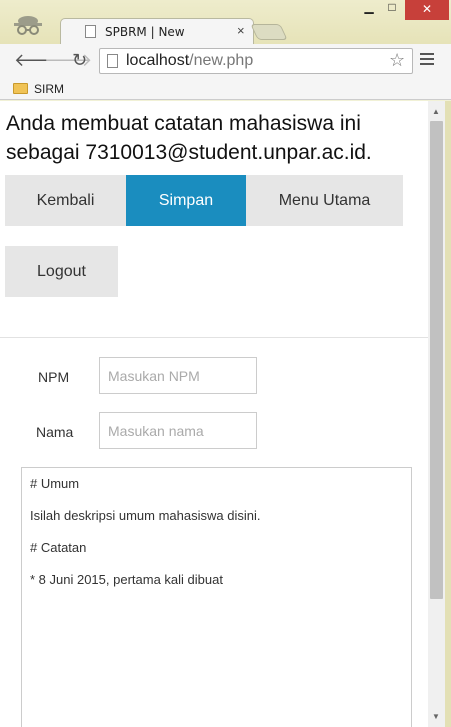  I want to click on vertical-scrollbar: ▲ ▼, so click(436, 414).